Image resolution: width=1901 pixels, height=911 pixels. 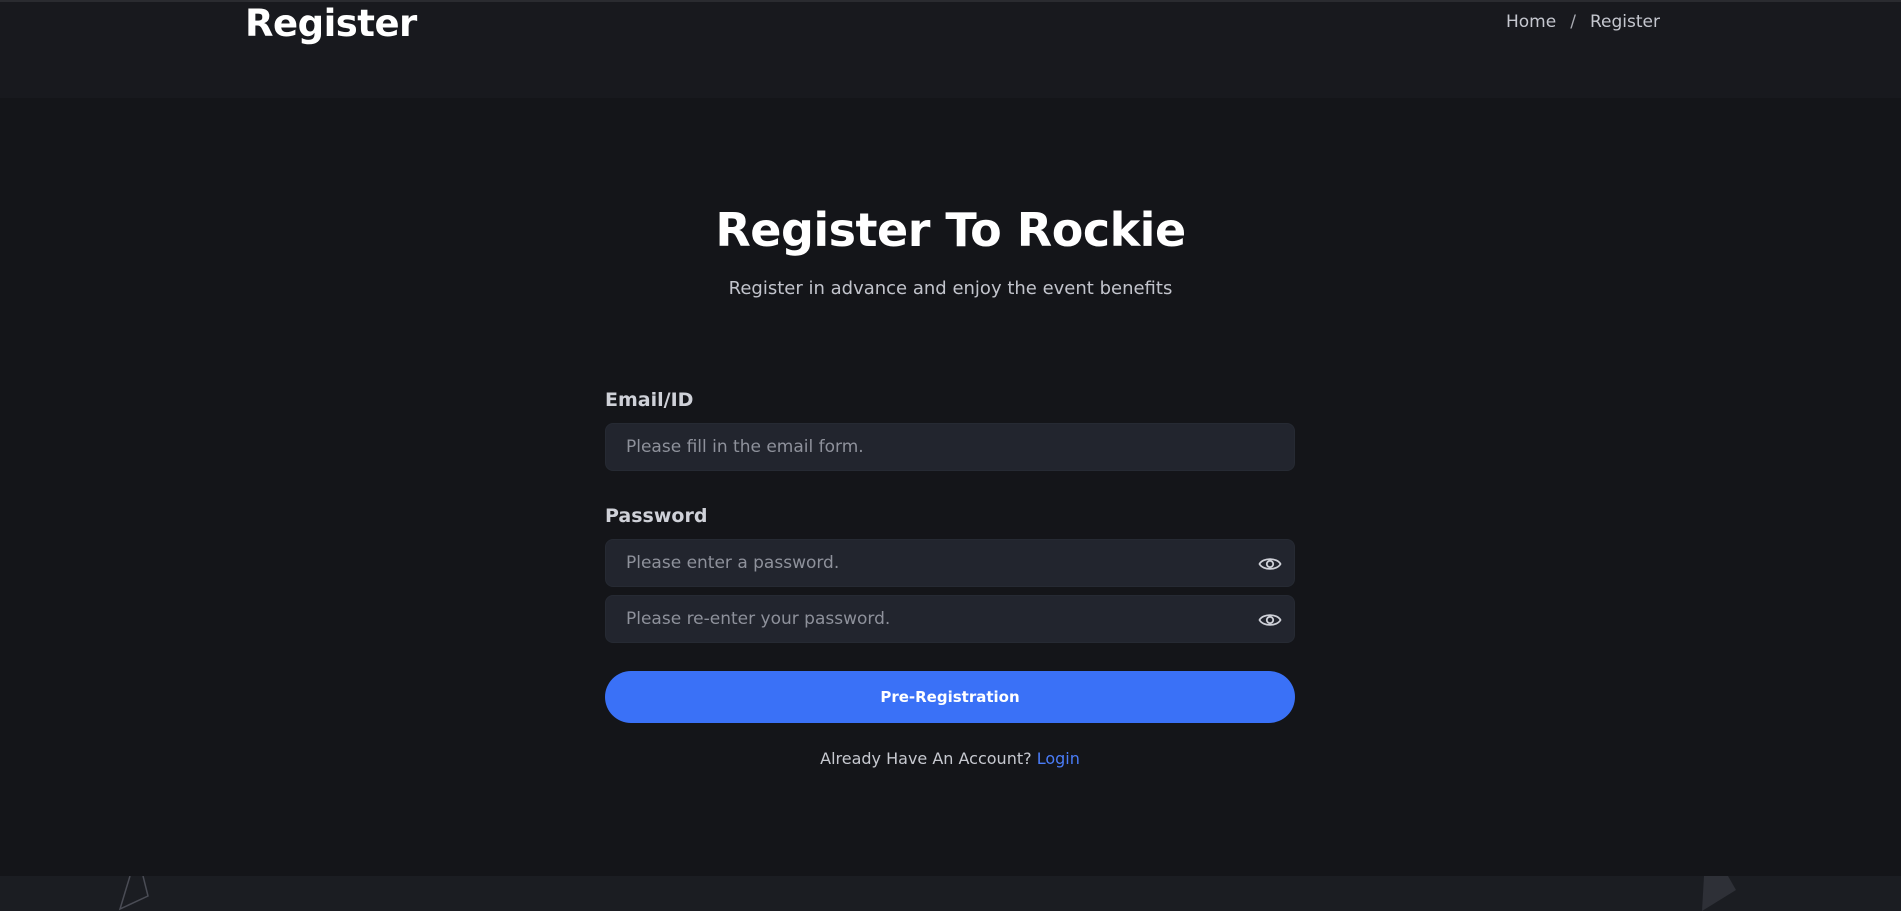 I want to click on breadcrumb-home-link: Home, so click(x=1531, y=22).